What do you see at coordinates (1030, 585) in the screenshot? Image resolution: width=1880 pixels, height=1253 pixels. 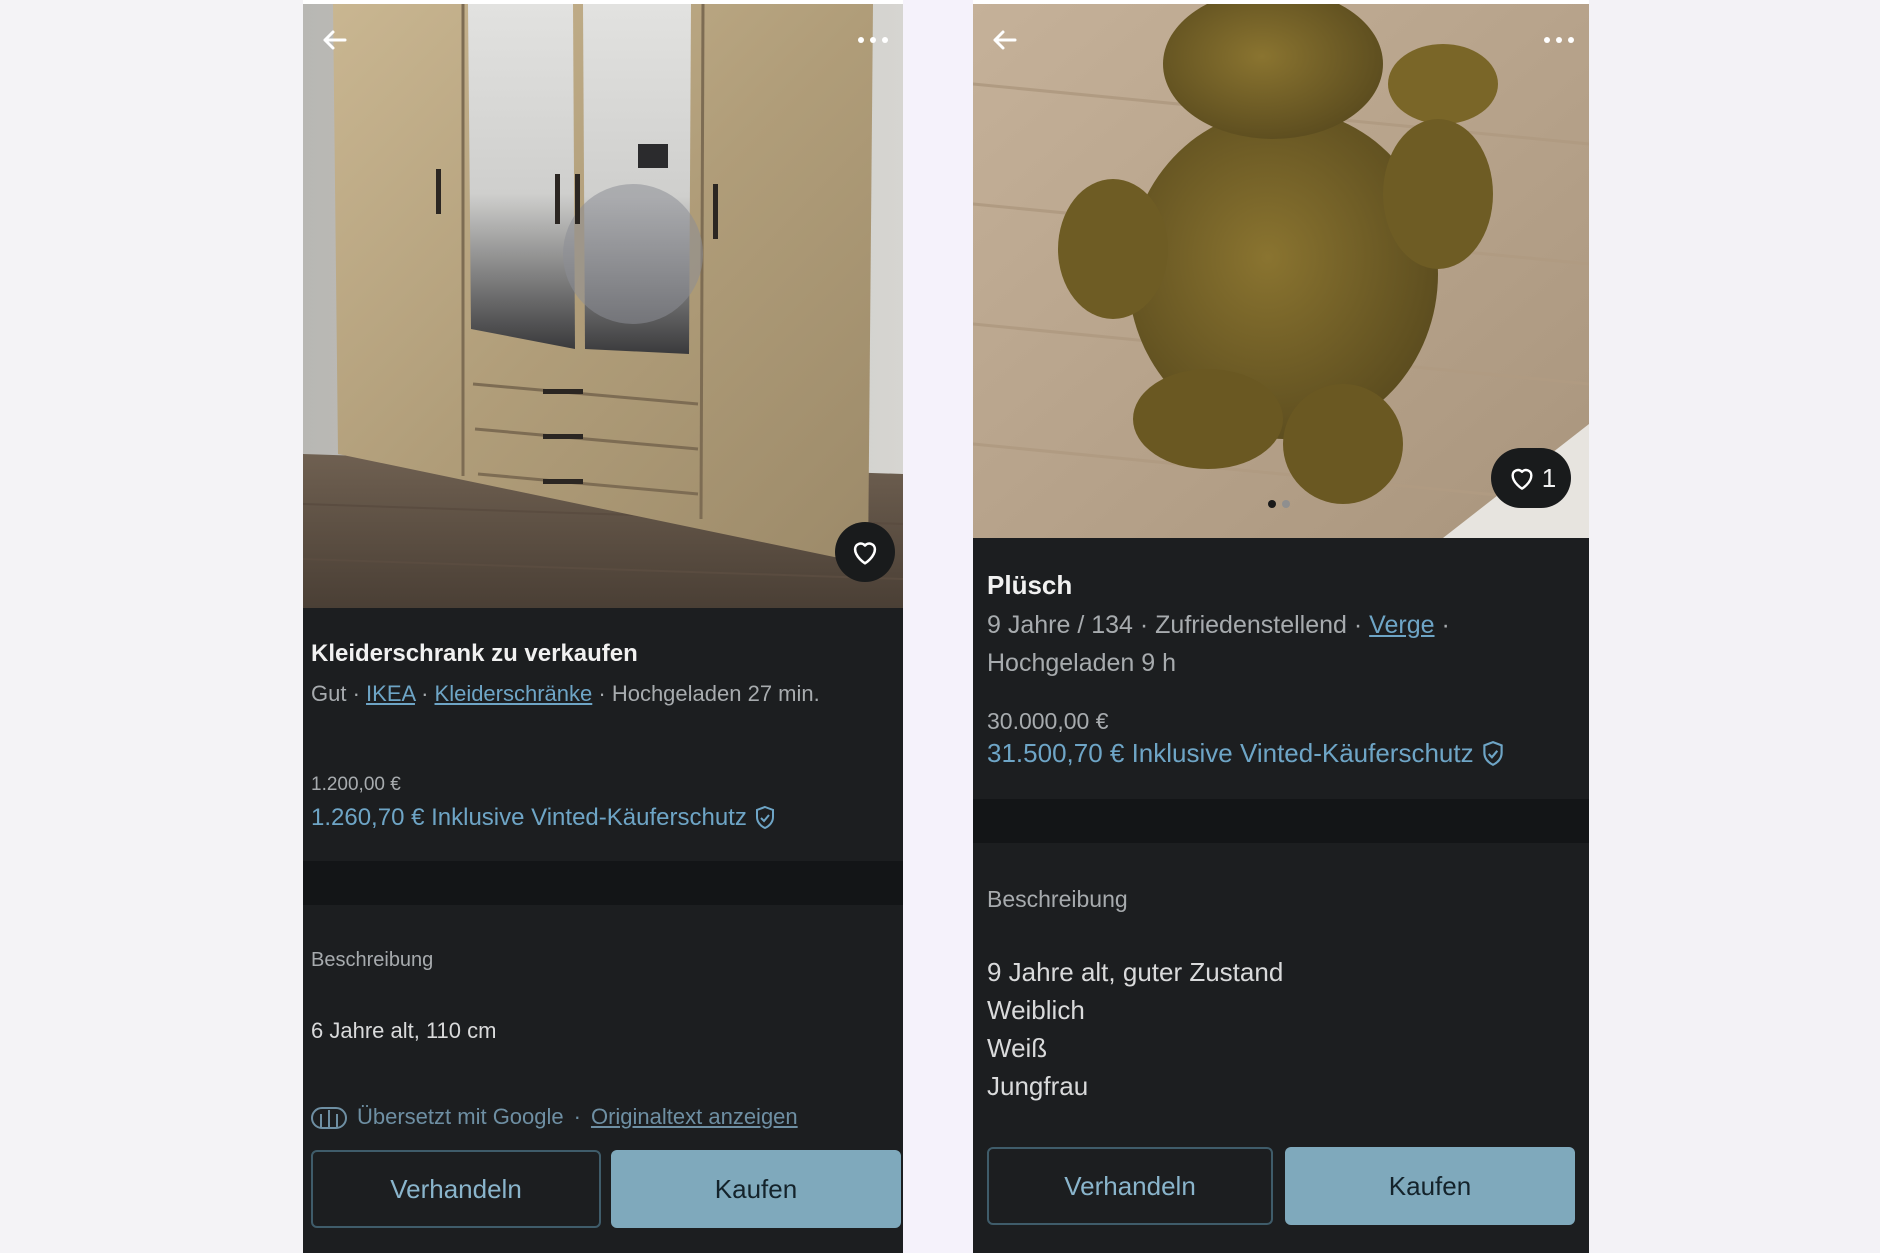 I see `item-title: Plüsch` at bounding box center [1030, 585].